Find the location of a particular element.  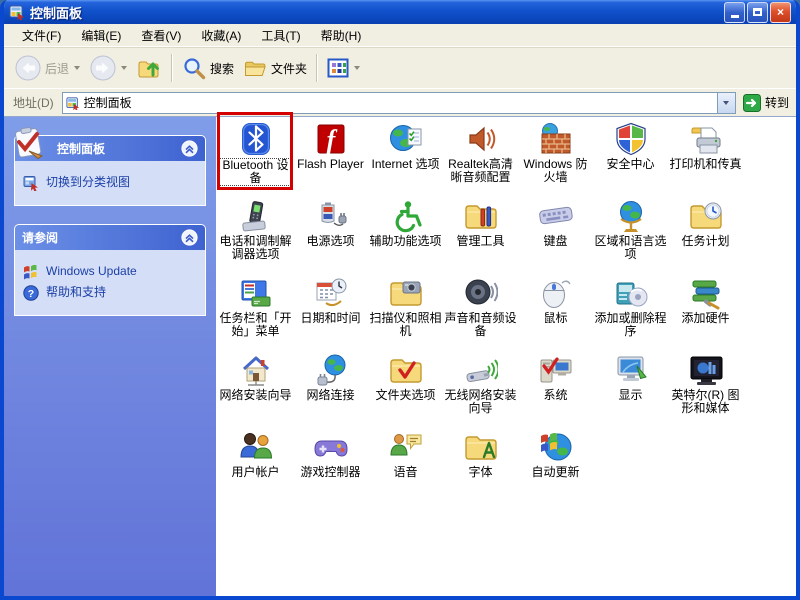

folders-button: 文件夹 is located at coordinates (275, 68).